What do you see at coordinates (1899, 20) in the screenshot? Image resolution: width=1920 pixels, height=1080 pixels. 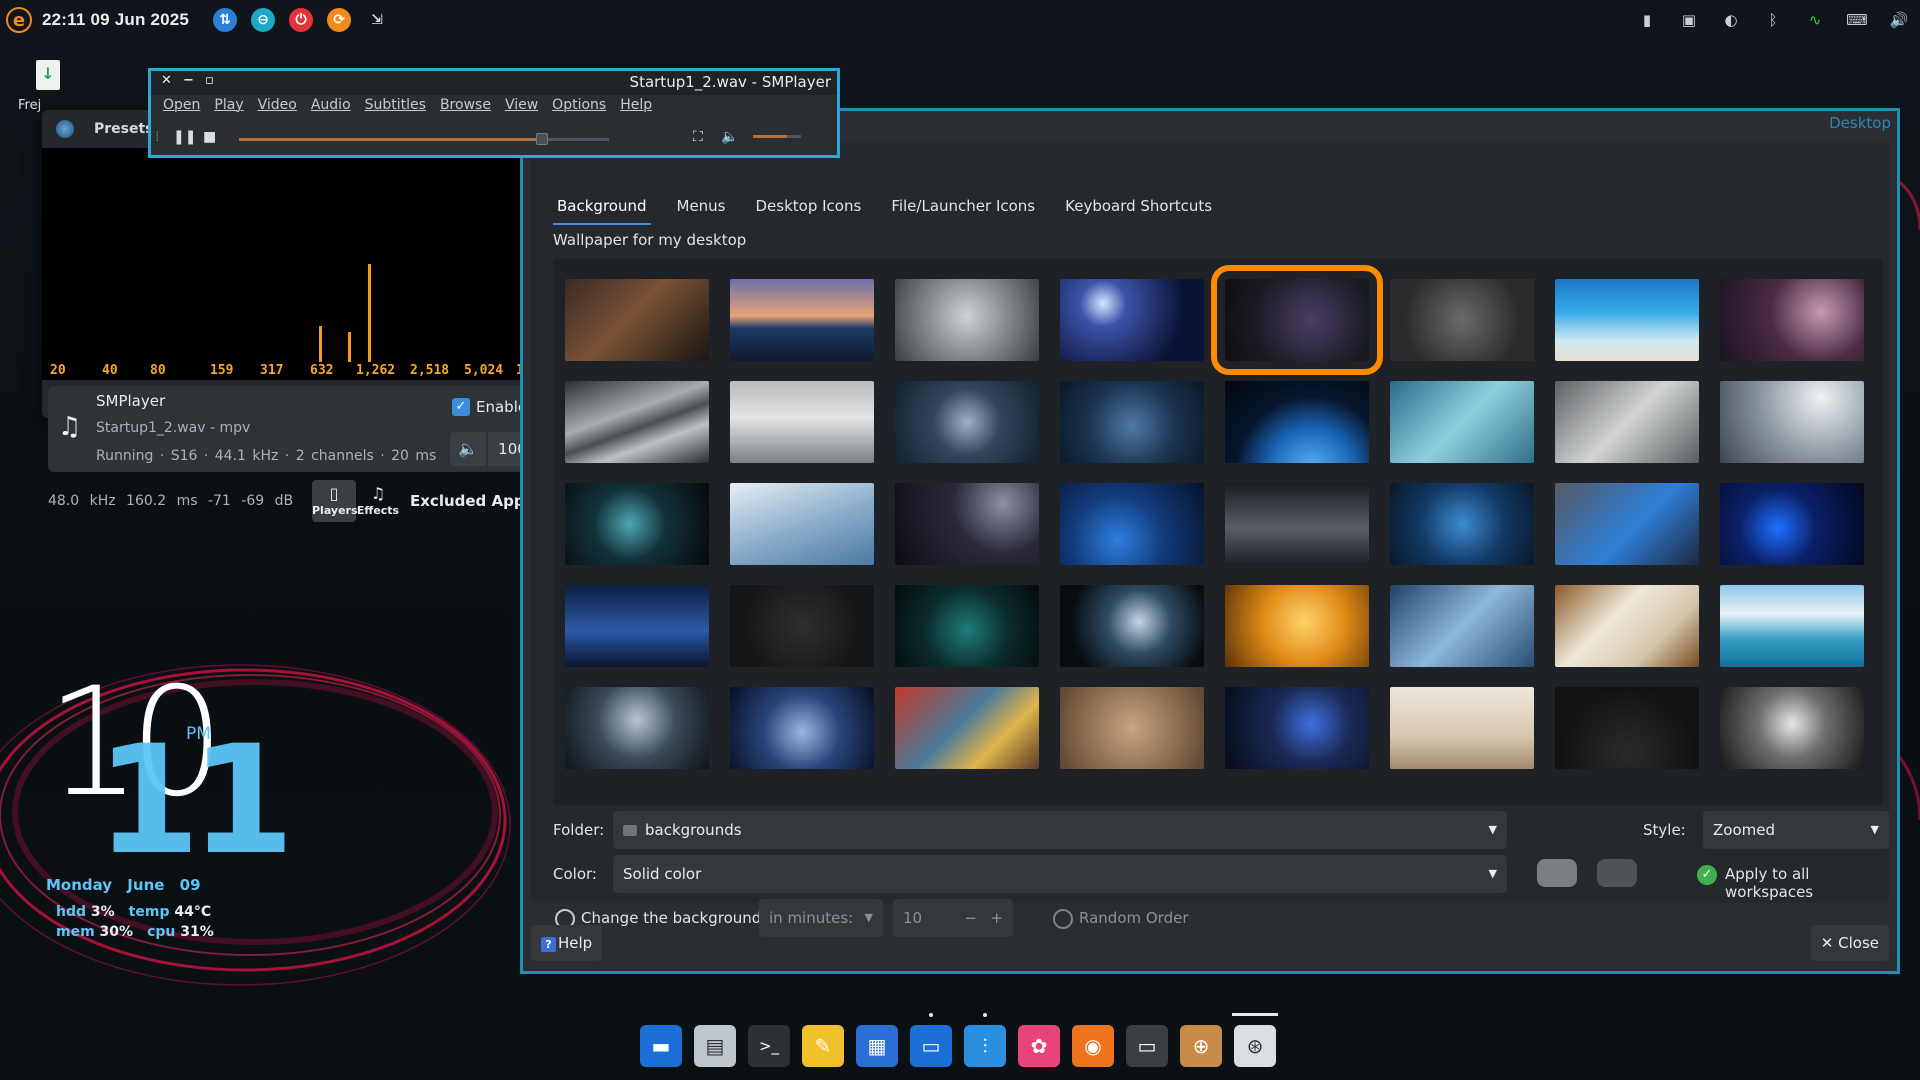 I see `volume-icon: 🔊` at bounding box center [1899, 20].